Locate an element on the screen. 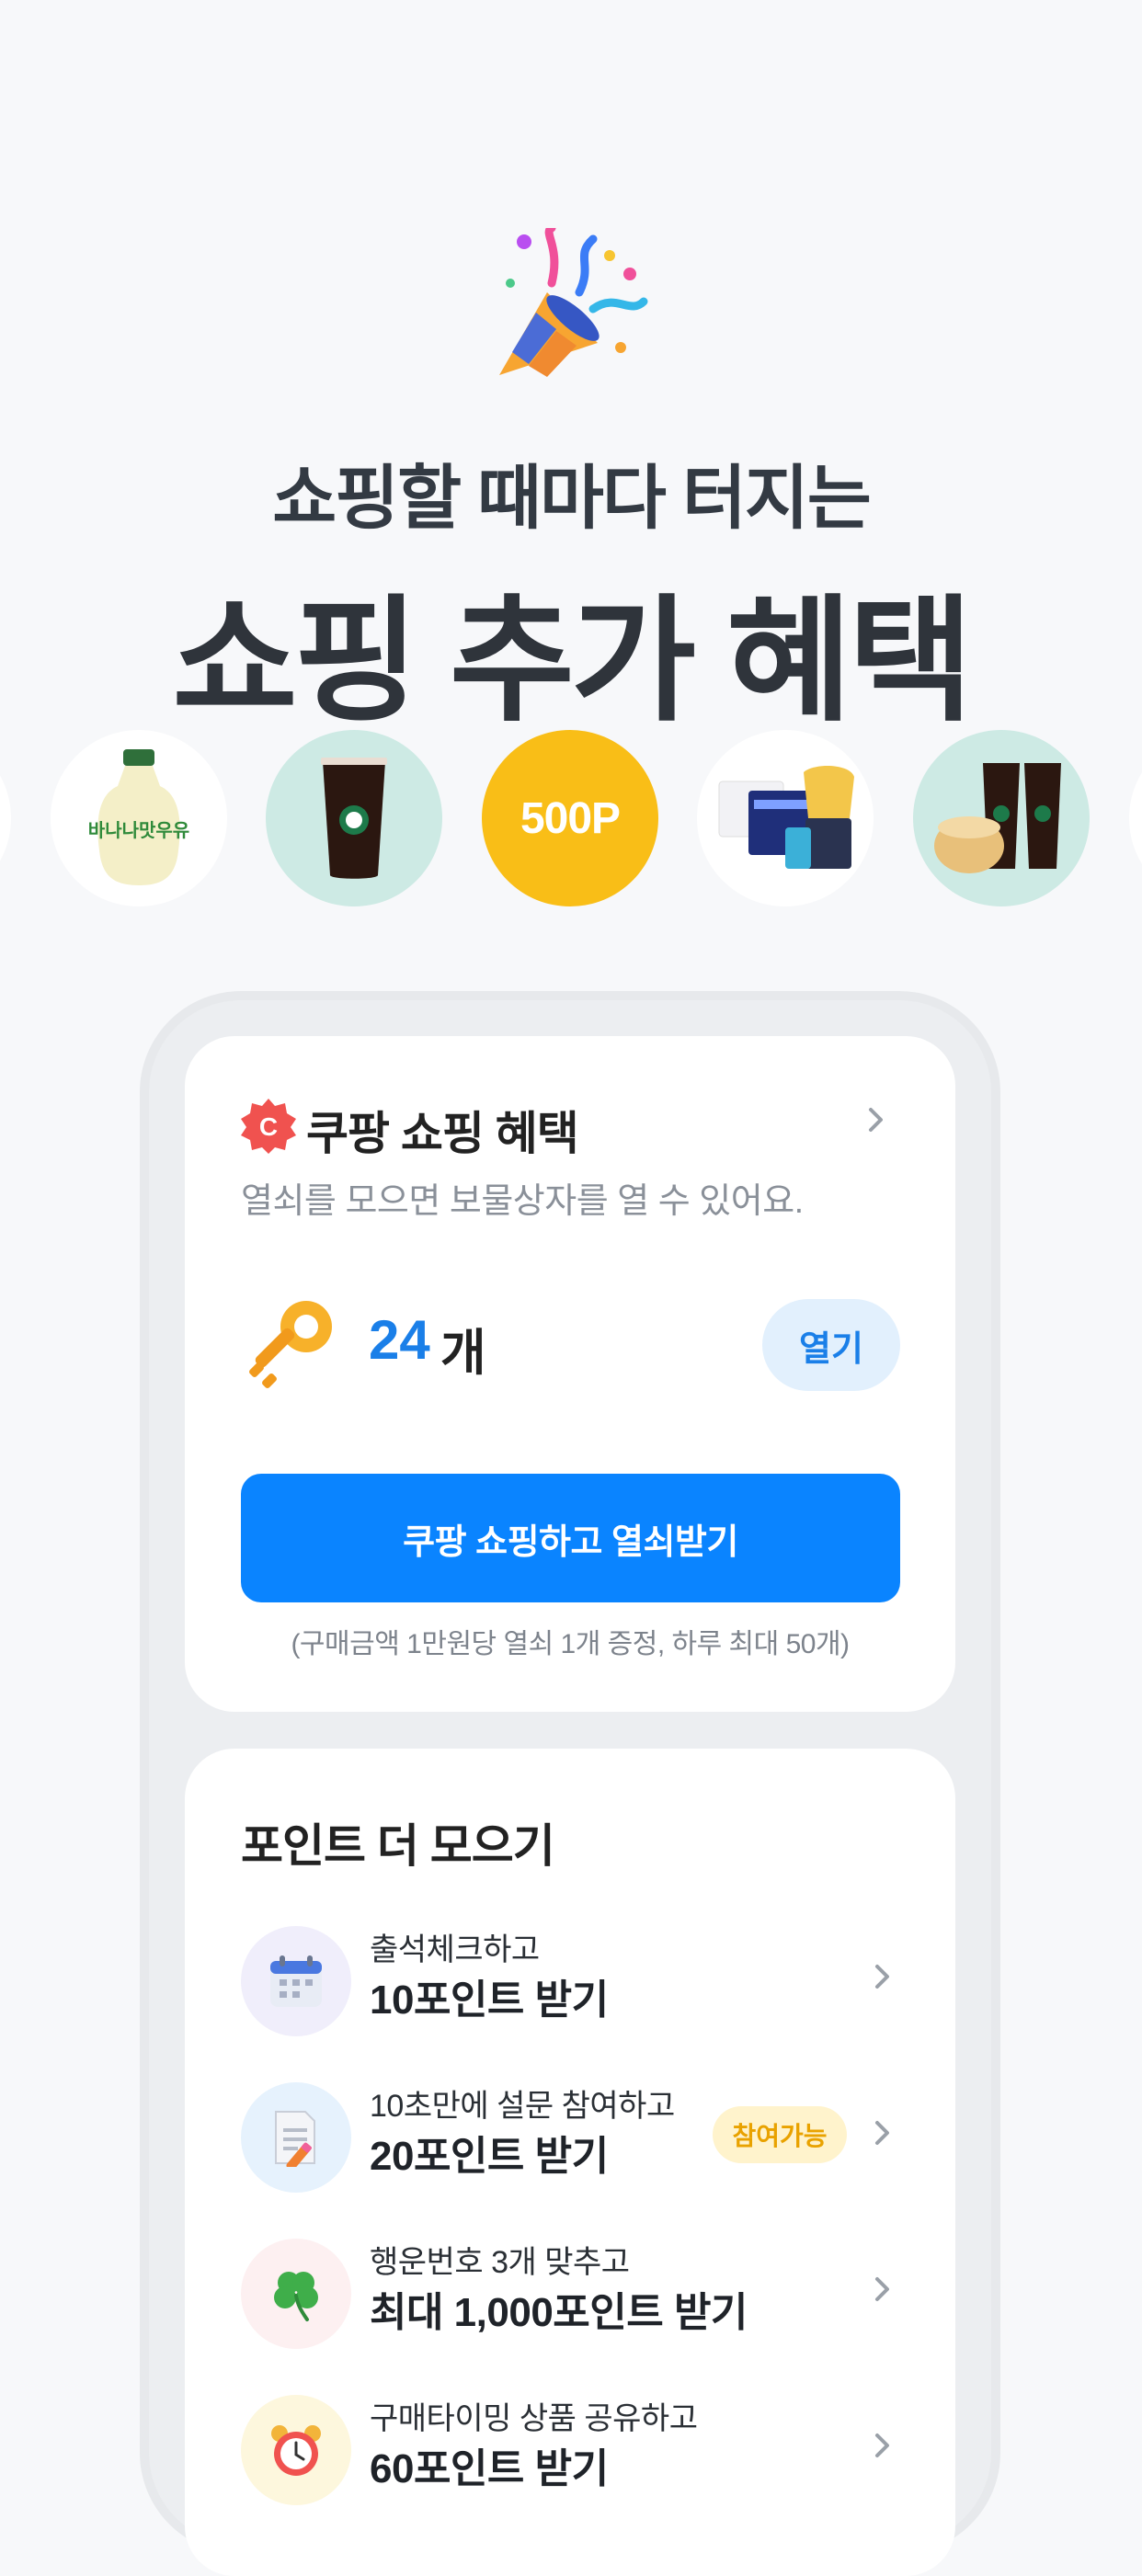 This screenshot has width=1142, height=2576. participation-available-badge: 참여가능 is located at coordinates (780, 2134).